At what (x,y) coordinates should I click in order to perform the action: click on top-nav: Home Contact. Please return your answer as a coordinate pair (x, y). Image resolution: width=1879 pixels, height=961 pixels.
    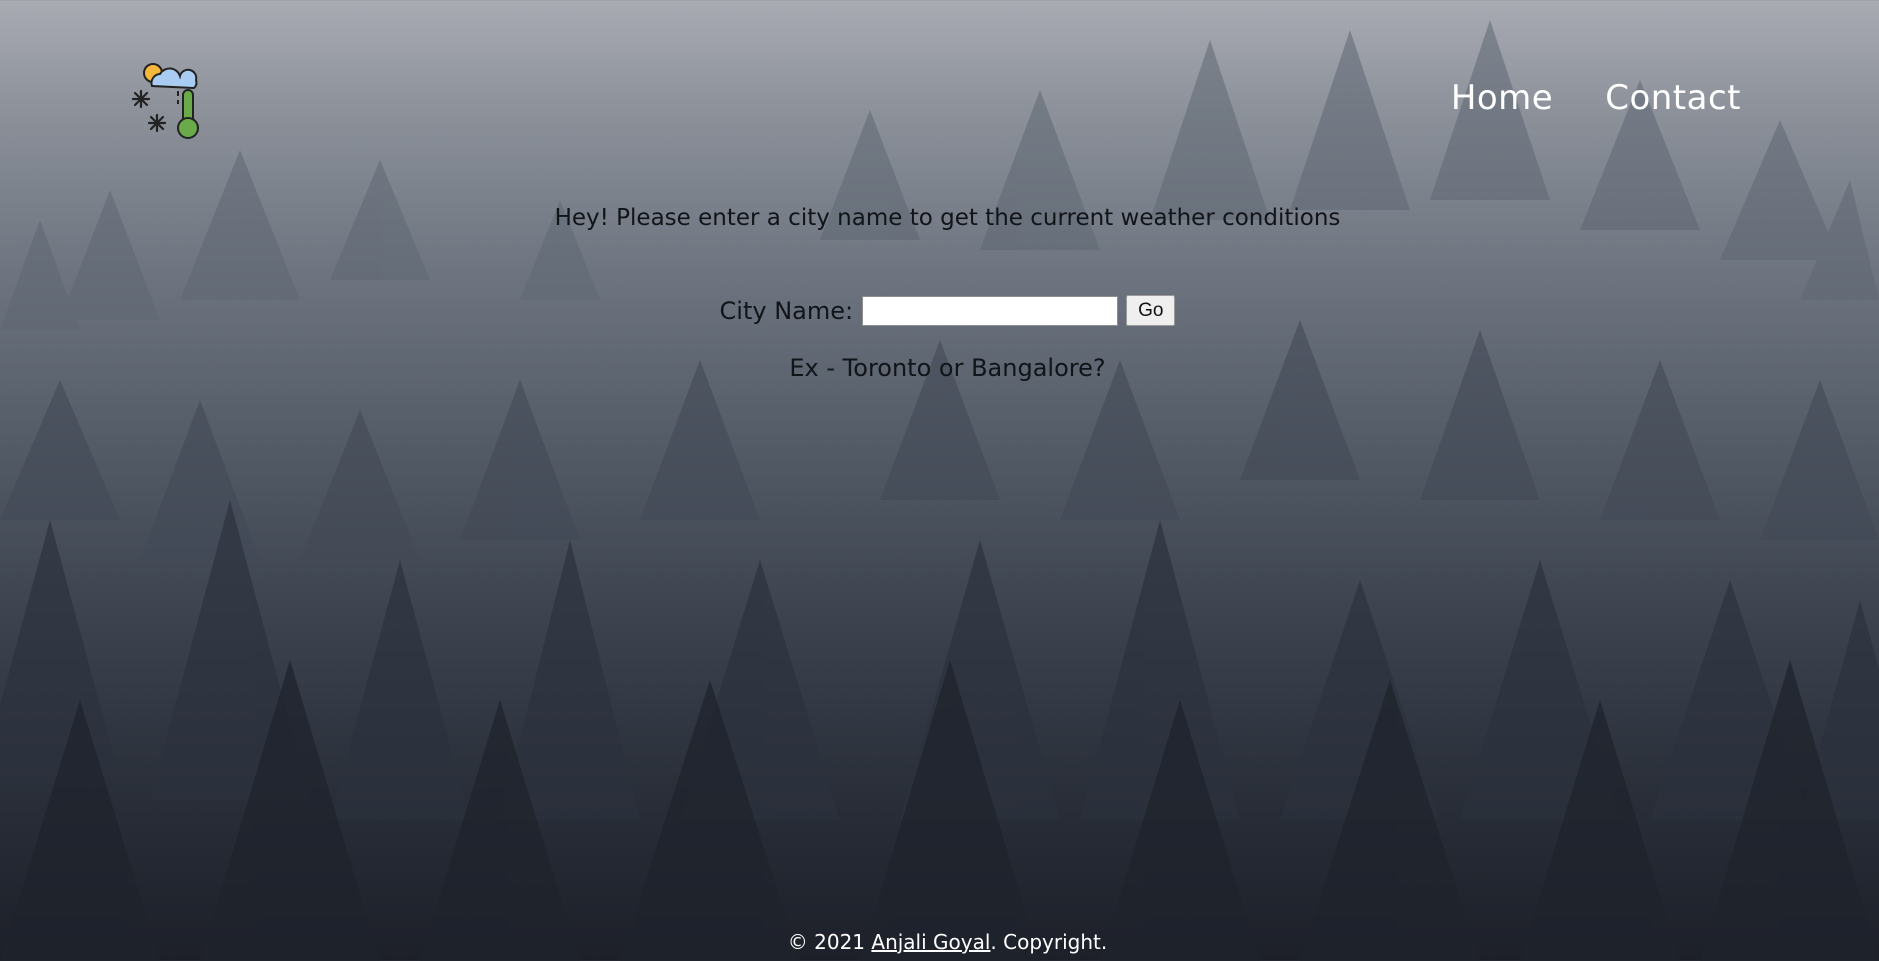
    Looking at the image, I should click on (1596, 98).